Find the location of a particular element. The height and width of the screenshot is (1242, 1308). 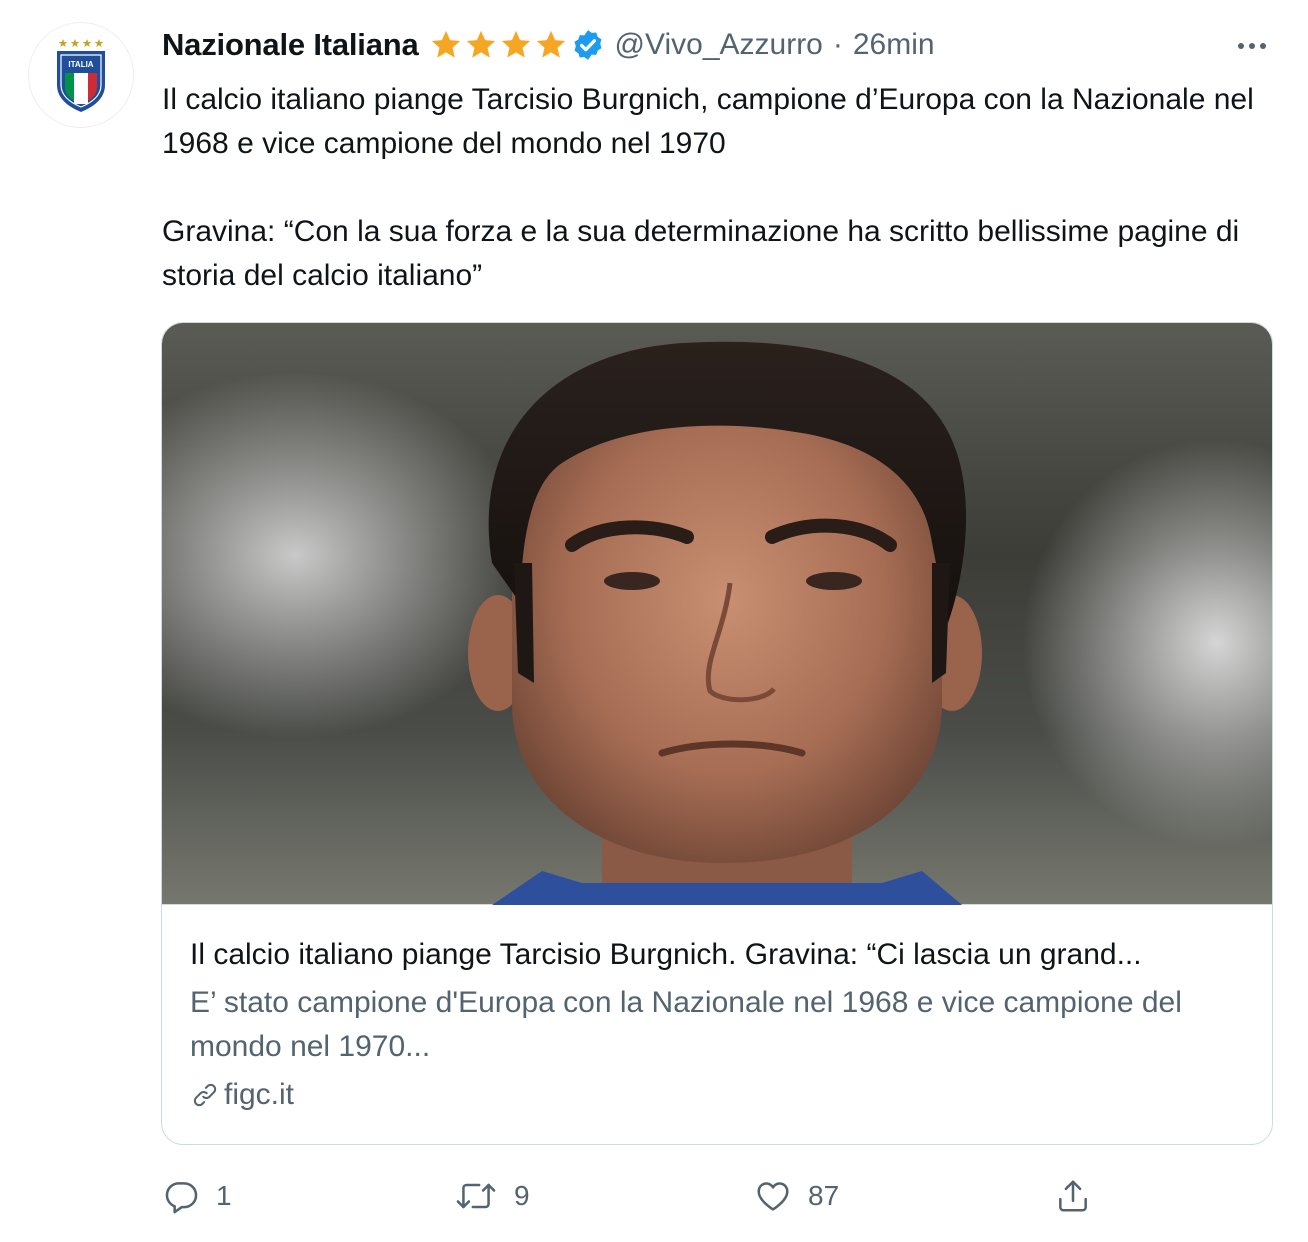

more-horizontal-icon is located at coordinates (1241, 46).